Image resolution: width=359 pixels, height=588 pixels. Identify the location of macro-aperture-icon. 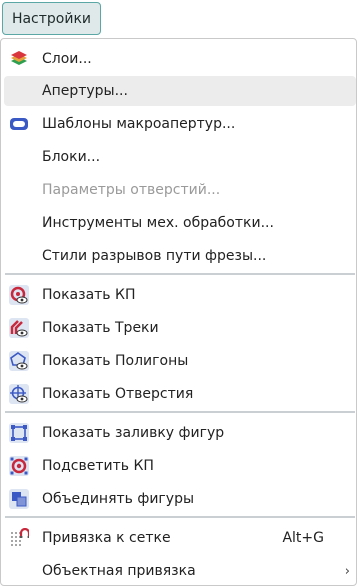
(19, 124).